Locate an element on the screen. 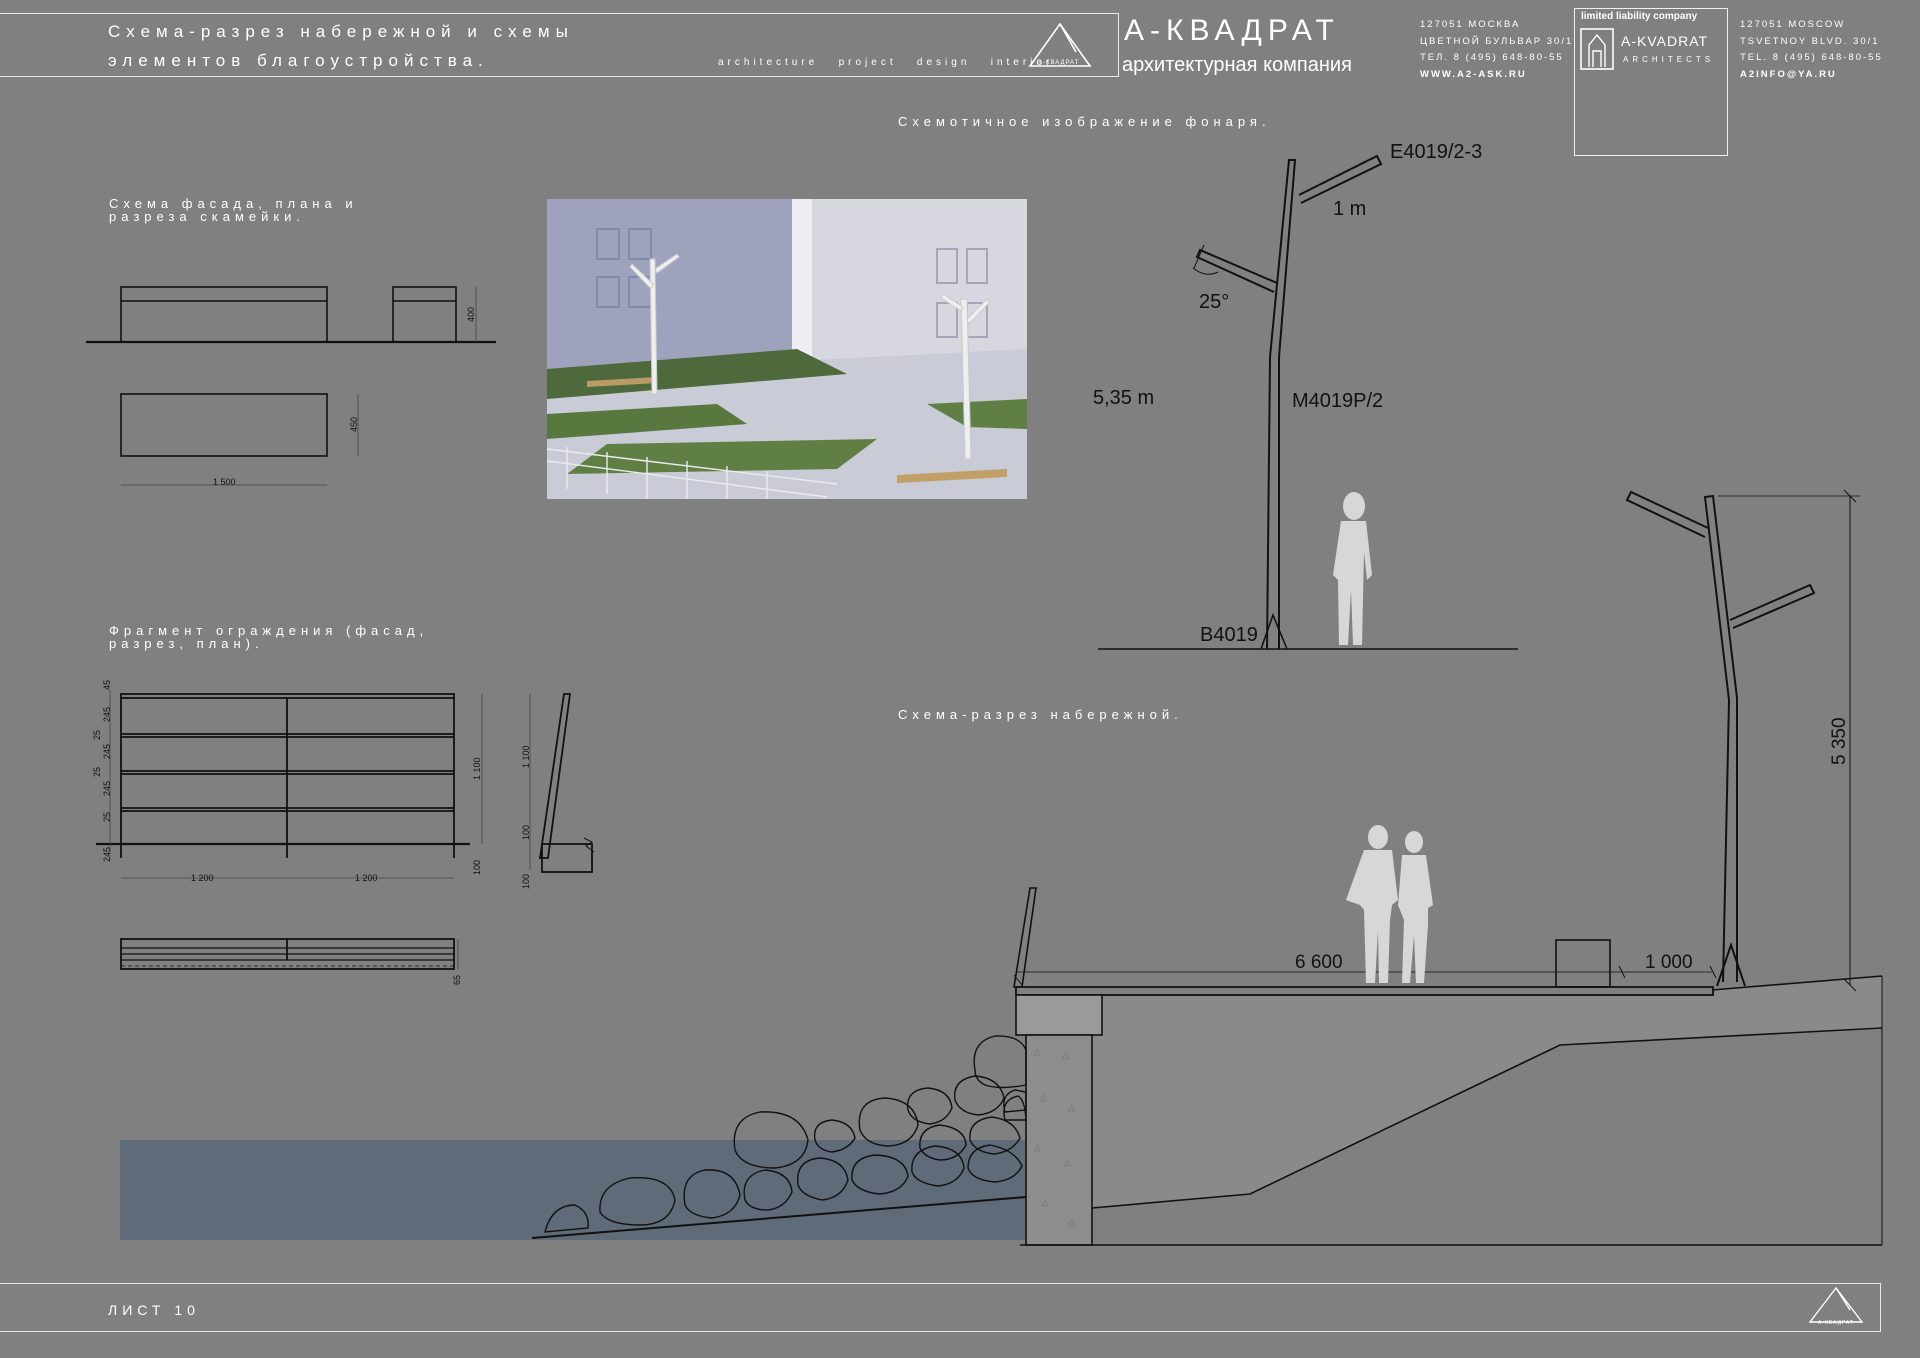  lamp-offset-label: 1 000 is located at coordinates (1669, 962).